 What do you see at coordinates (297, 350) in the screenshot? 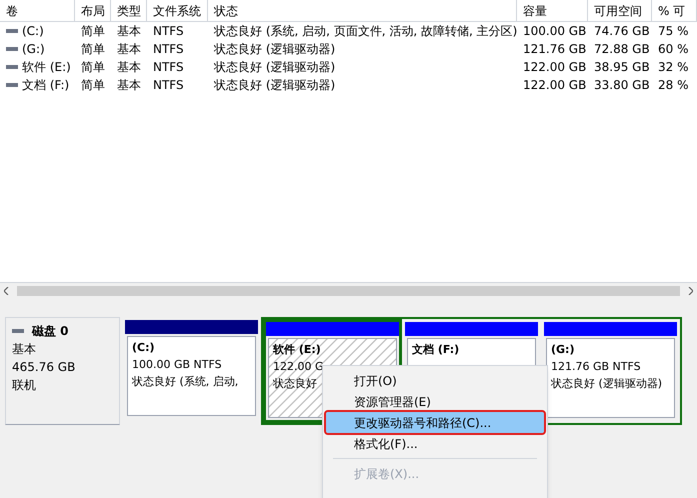
I see `partition-label: 软件 (E:)` at bounding box center [297, 350].